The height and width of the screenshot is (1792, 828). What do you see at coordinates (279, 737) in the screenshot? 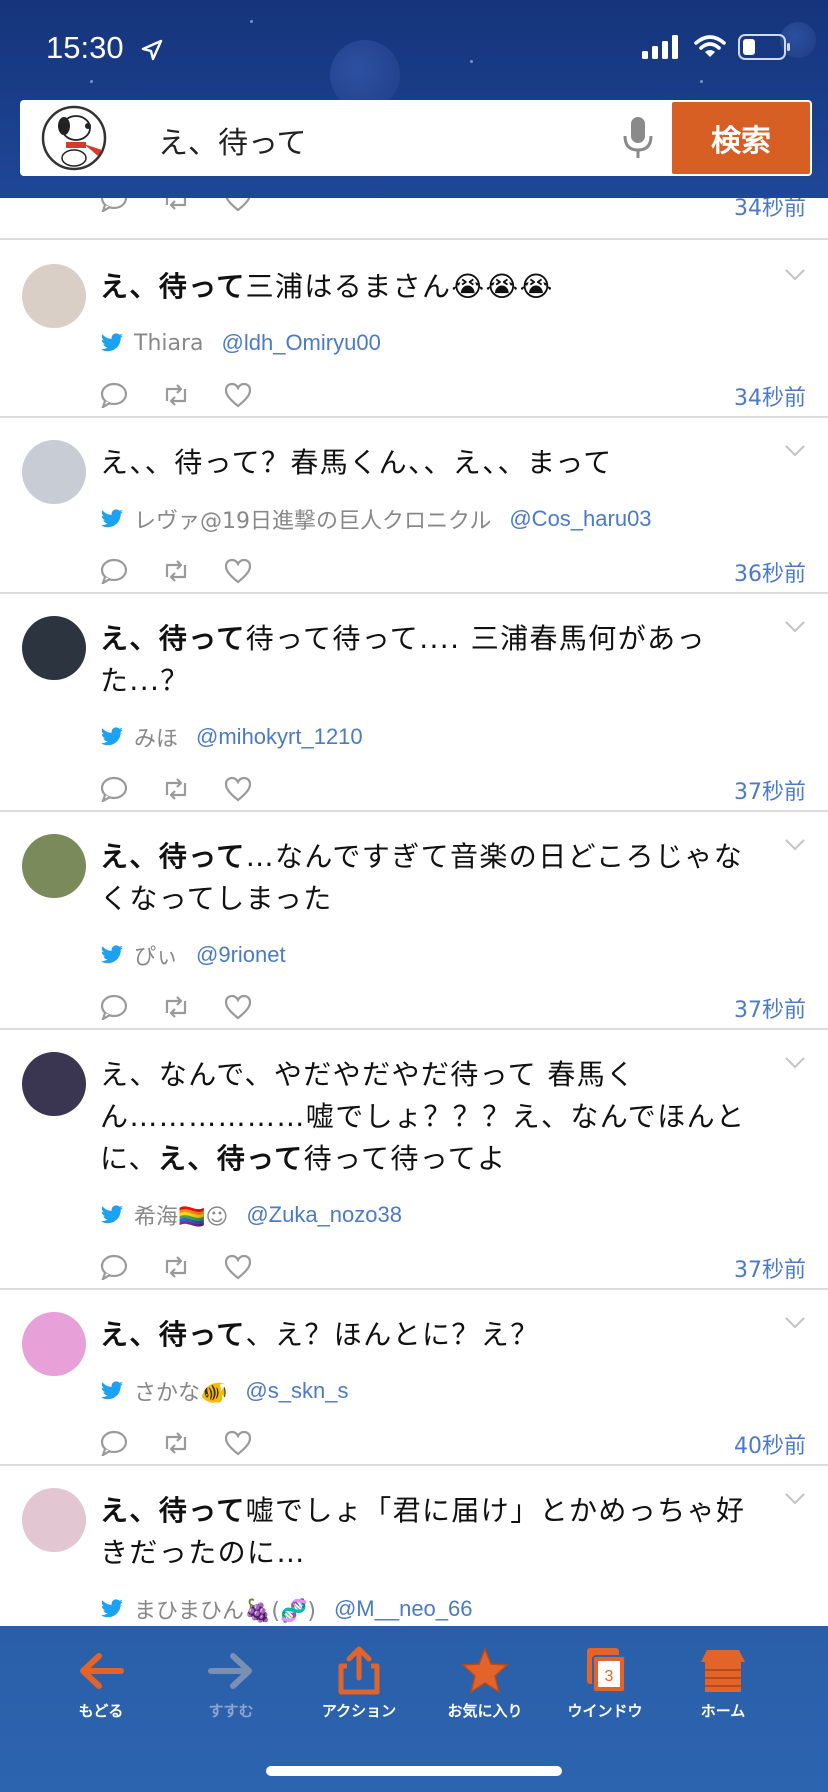
I see `author-handle: @mihokyrt_1210` at bounding box center [279, 737].